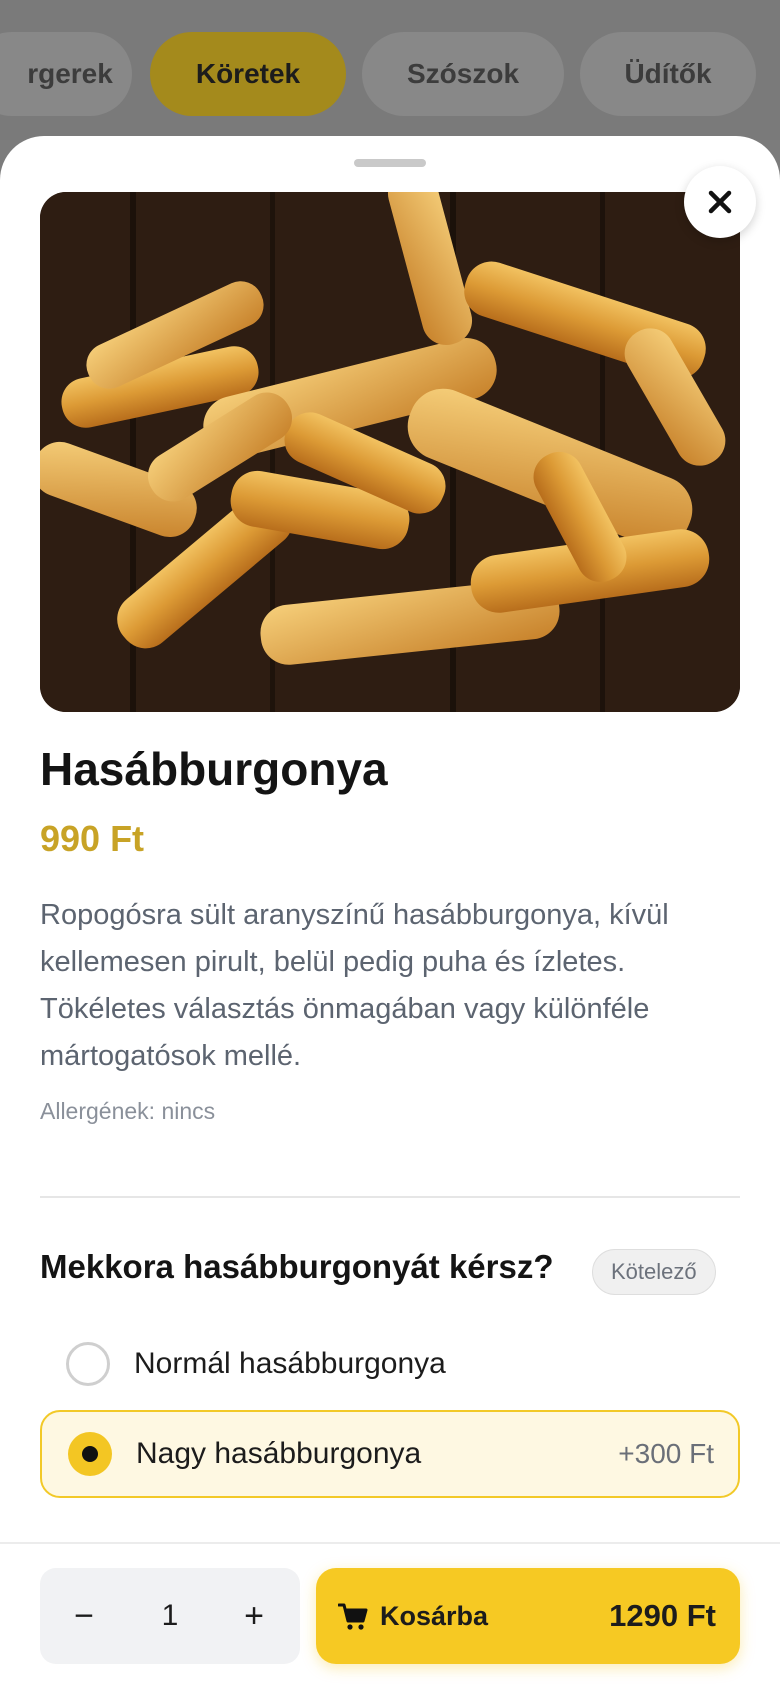 The height and width of the screenshot is (1688, 780). I want to click on option-normal: Normál hasábburgonya, so click(390, 1364).